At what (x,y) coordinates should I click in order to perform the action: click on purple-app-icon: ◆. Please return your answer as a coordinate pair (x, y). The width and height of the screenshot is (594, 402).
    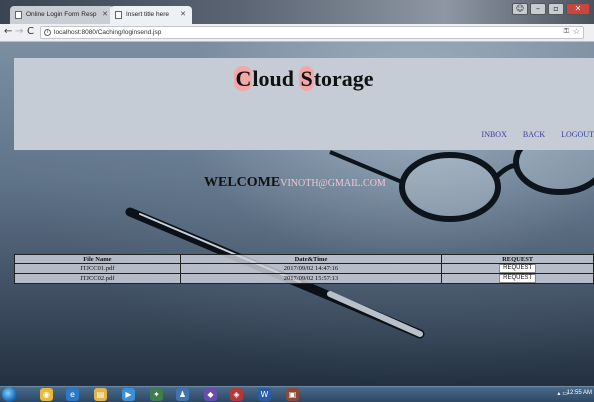
    Looking at the image, I should click on (210, 394).